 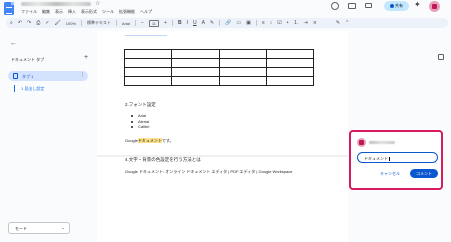 What do you see at coordinates (392, 6) in the screenshot?
I see `globe-icon` at bounding box center [392, 6].